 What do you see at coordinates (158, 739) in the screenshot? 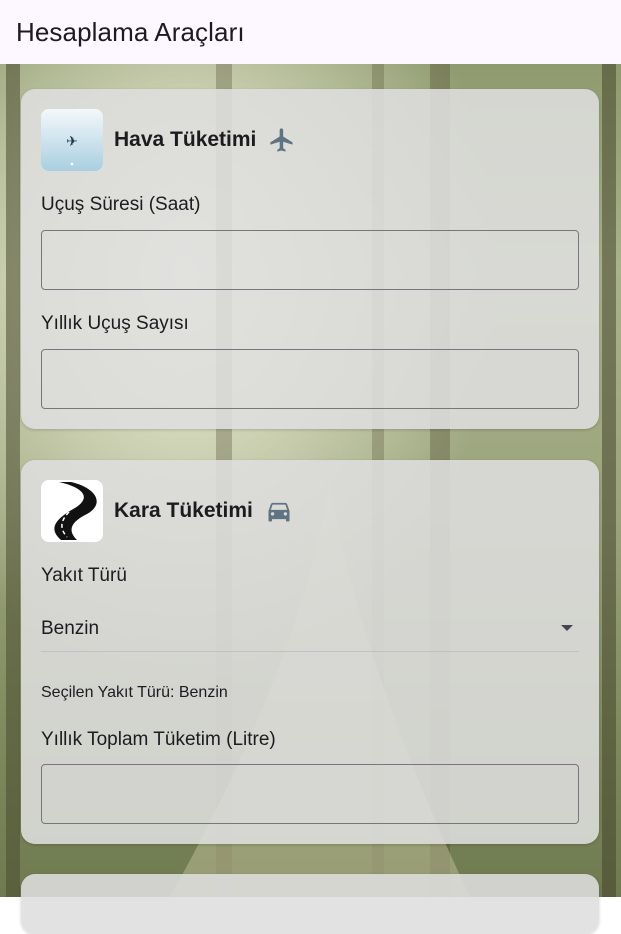
I see `annual-consumption-label: Yıllık Toplam Tüketim (Litre)` at bounding box center [158, 739].